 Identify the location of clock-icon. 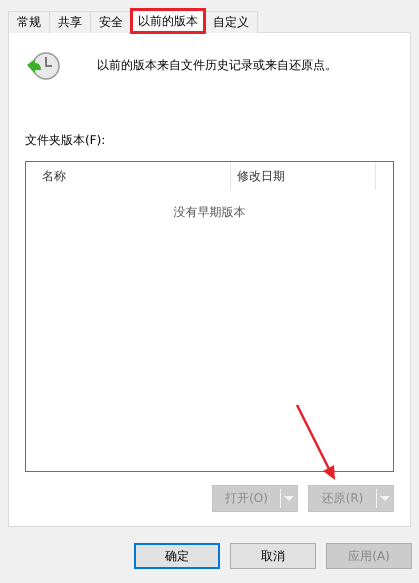
(43, 66).